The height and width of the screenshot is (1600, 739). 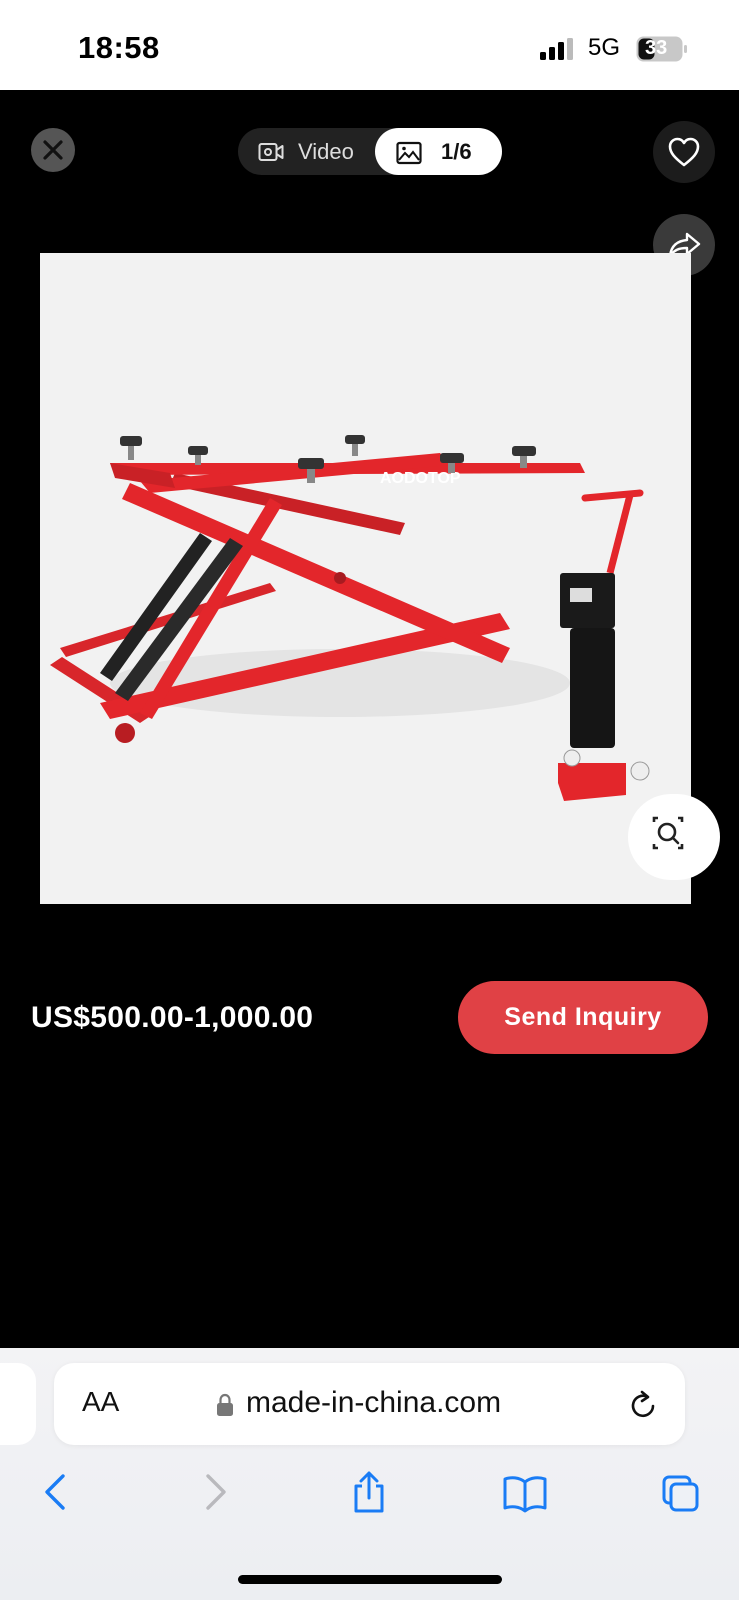 I want to click on status-bar: 18:58 5G 33, so click(x=369, y=45).